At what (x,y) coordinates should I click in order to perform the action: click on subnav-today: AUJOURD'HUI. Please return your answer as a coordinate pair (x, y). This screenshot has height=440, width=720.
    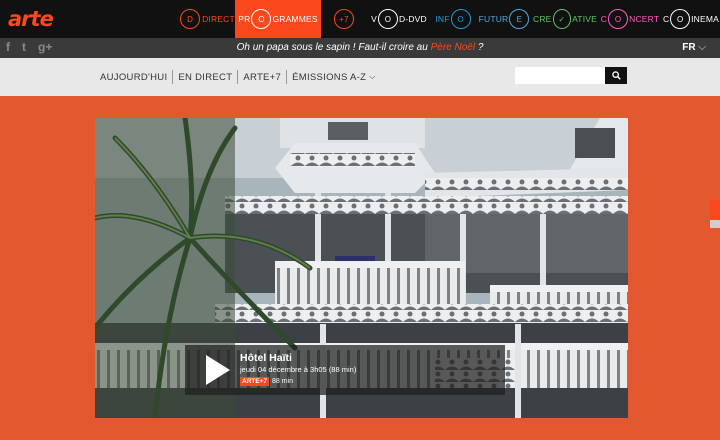
    Looking at the image, I should click on (133, 77).